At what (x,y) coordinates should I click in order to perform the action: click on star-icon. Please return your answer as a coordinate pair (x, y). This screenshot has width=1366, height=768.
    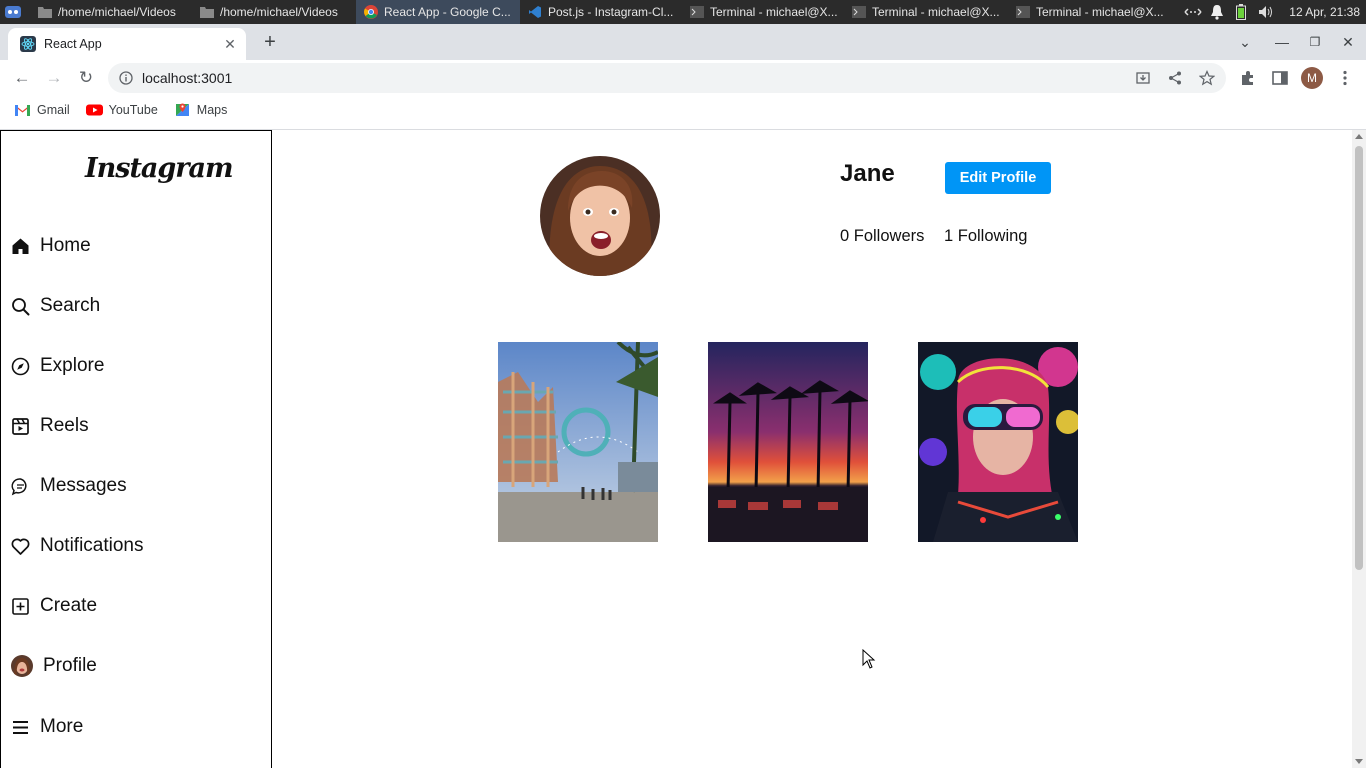
    Looking at the image, I should click on (1207, 78).